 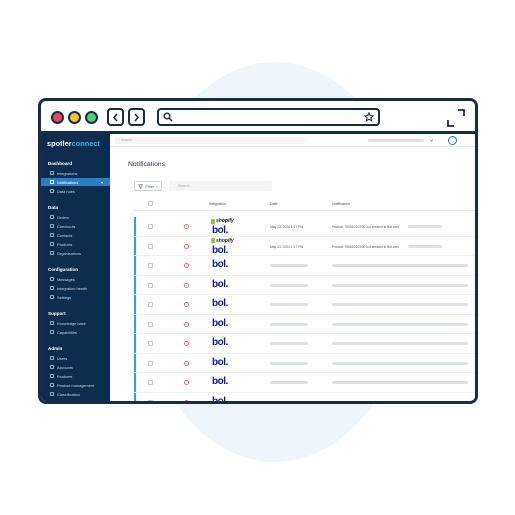 I want to click on back-button, so click(x=115, y=117).